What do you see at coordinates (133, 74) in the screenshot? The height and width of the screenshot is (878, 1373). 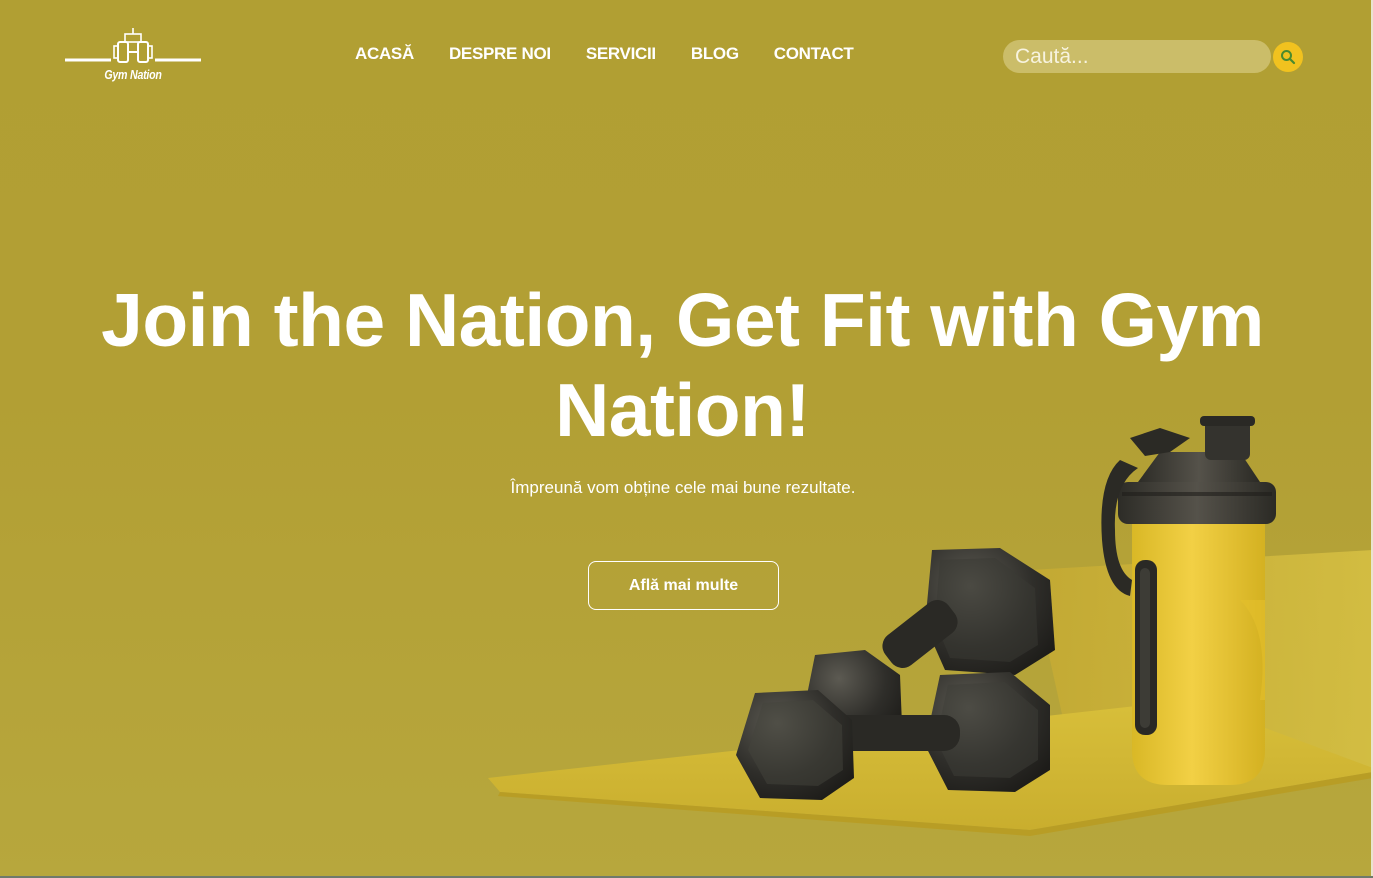 I see `brand-name: Gym Nation` at bounding box center [133, 74].